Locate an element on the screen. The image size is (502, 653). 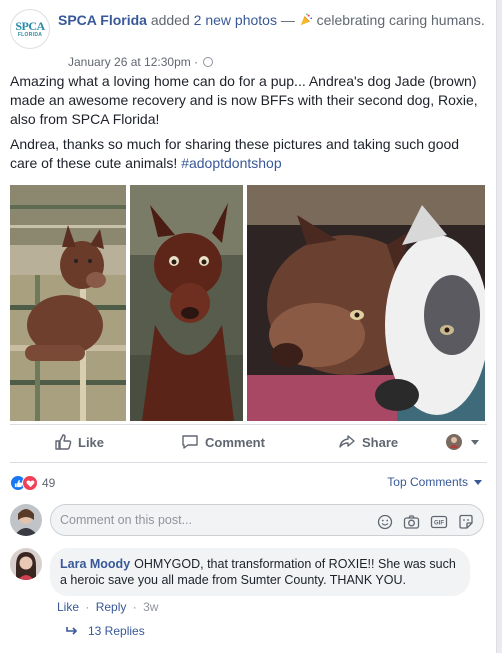
globe-icon is located at coordinates (208, 62).